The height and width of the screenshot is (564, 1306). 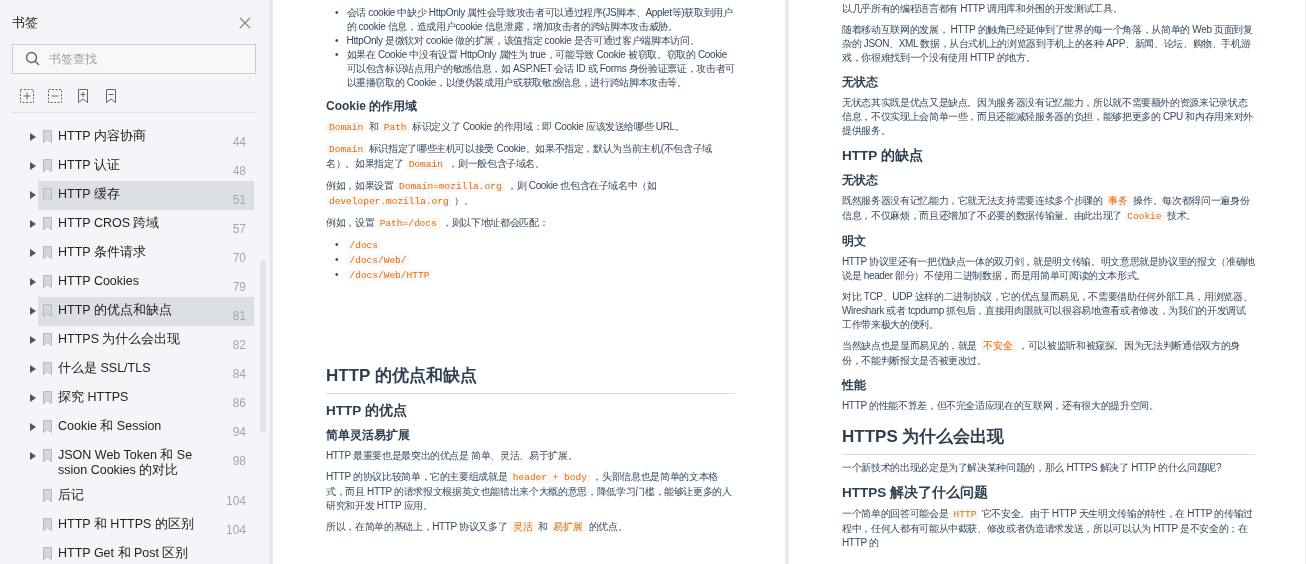 What do you see at coordinates (239, 228) in the screenshot?
I see `page-number: 57` at bounding box center [239, 228].